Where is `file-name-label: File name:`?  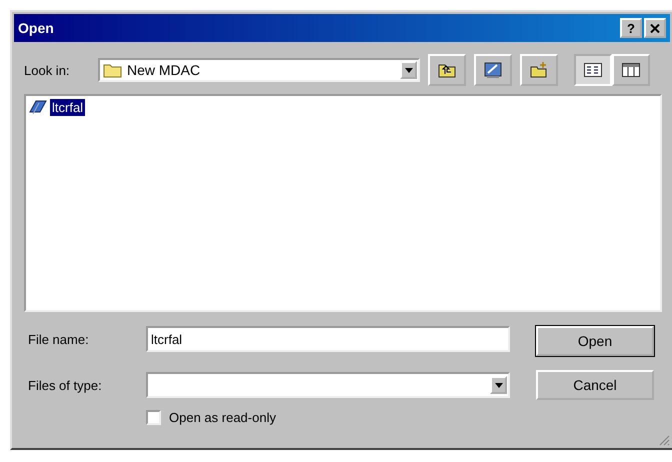
file-name-label: File name: is located at coordinates (59, 339).